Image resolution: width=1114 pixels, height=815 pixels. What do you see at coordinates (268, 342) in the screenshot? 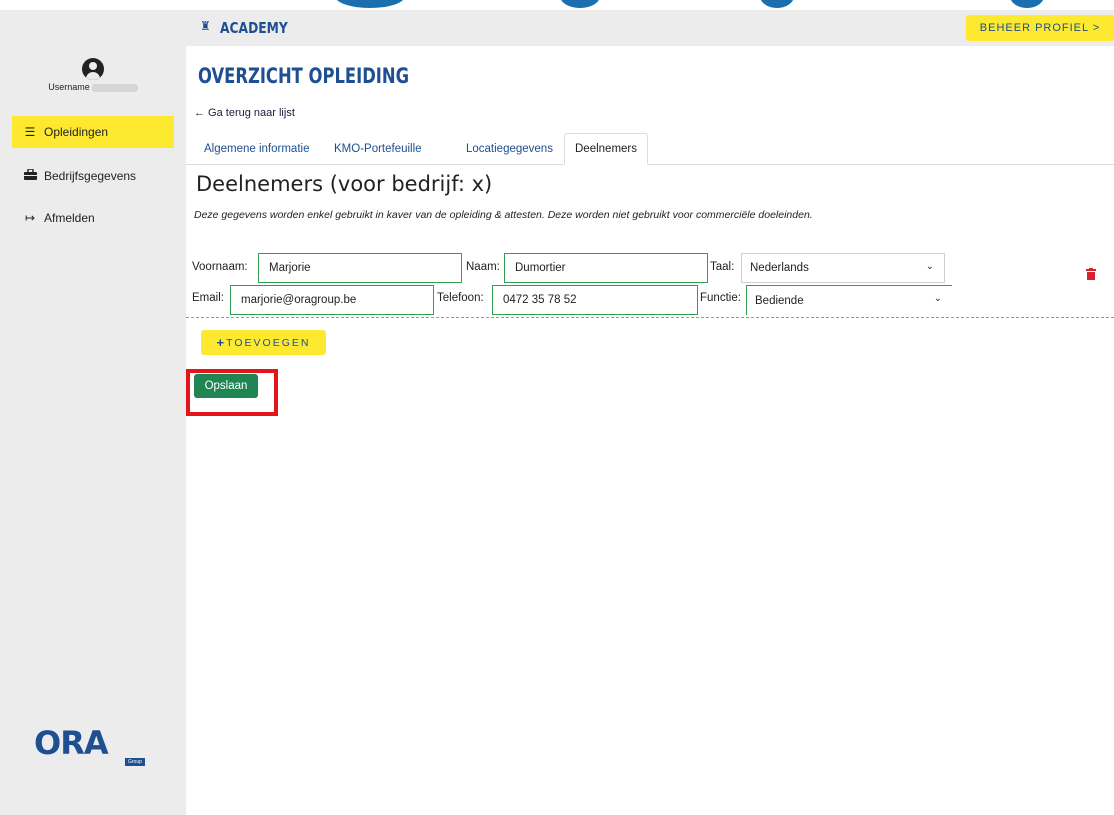
I see `add-button-label: TOEVOEGEN` at bounding box center [268, 342].